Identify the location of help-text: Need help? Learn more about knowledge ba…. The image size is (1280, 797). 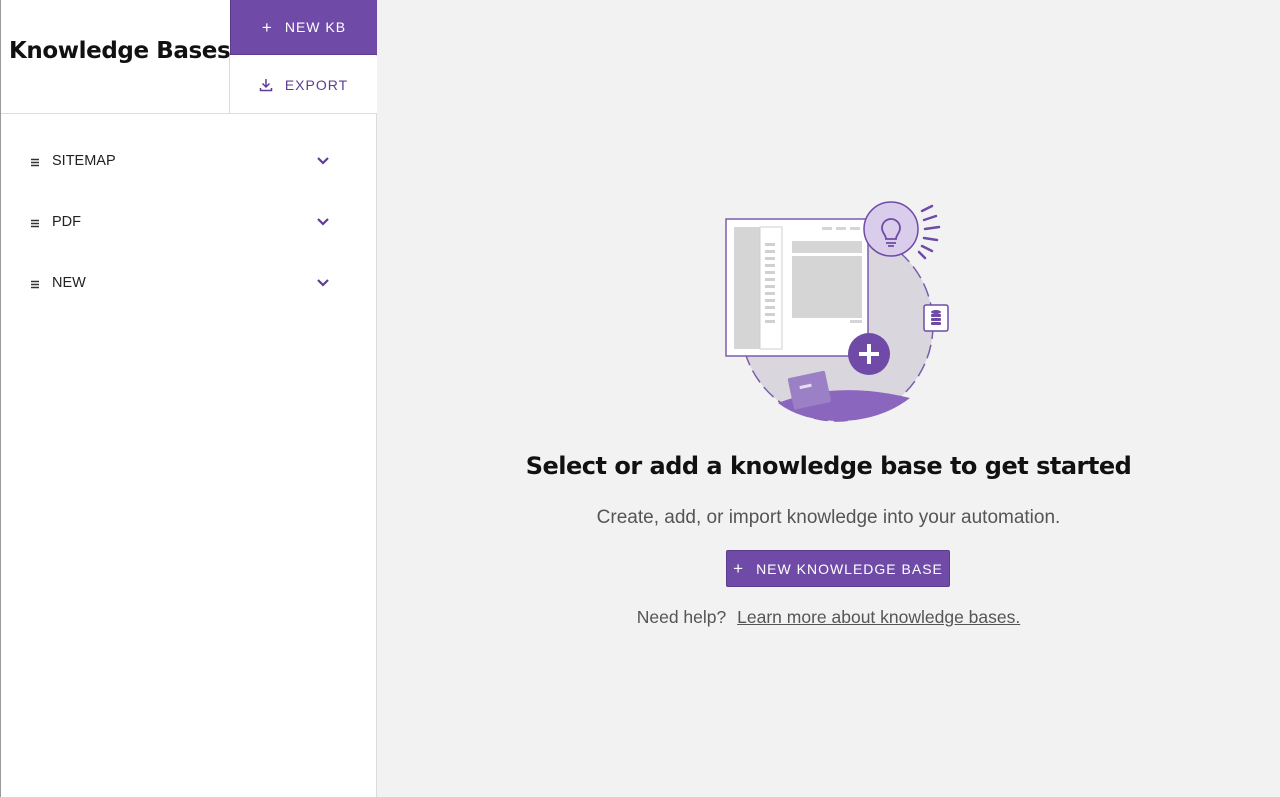
(828, 617).